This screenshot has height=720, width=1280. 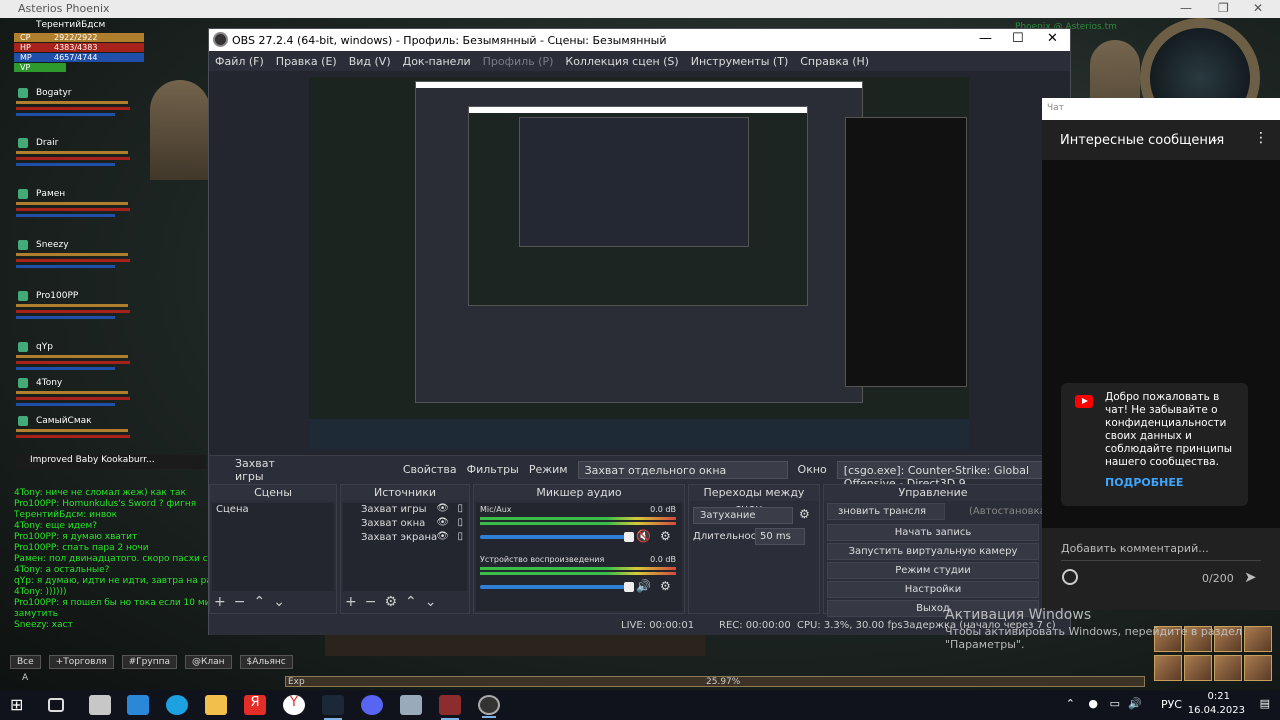 I want to click on steam-icon, so click(x=333, y=707).